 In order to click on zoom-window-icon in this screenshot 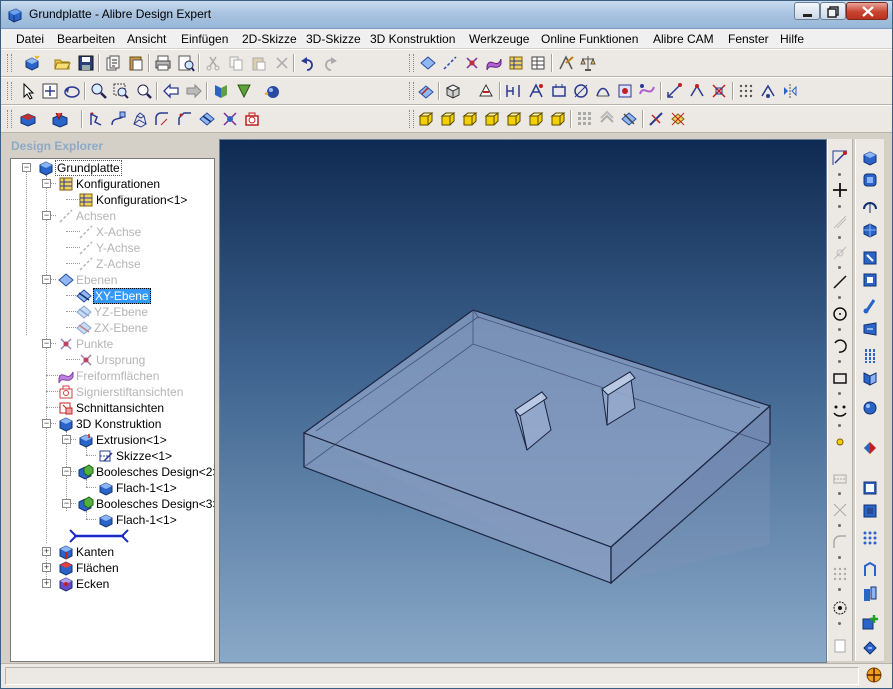, I will do `click(121, 91)`.